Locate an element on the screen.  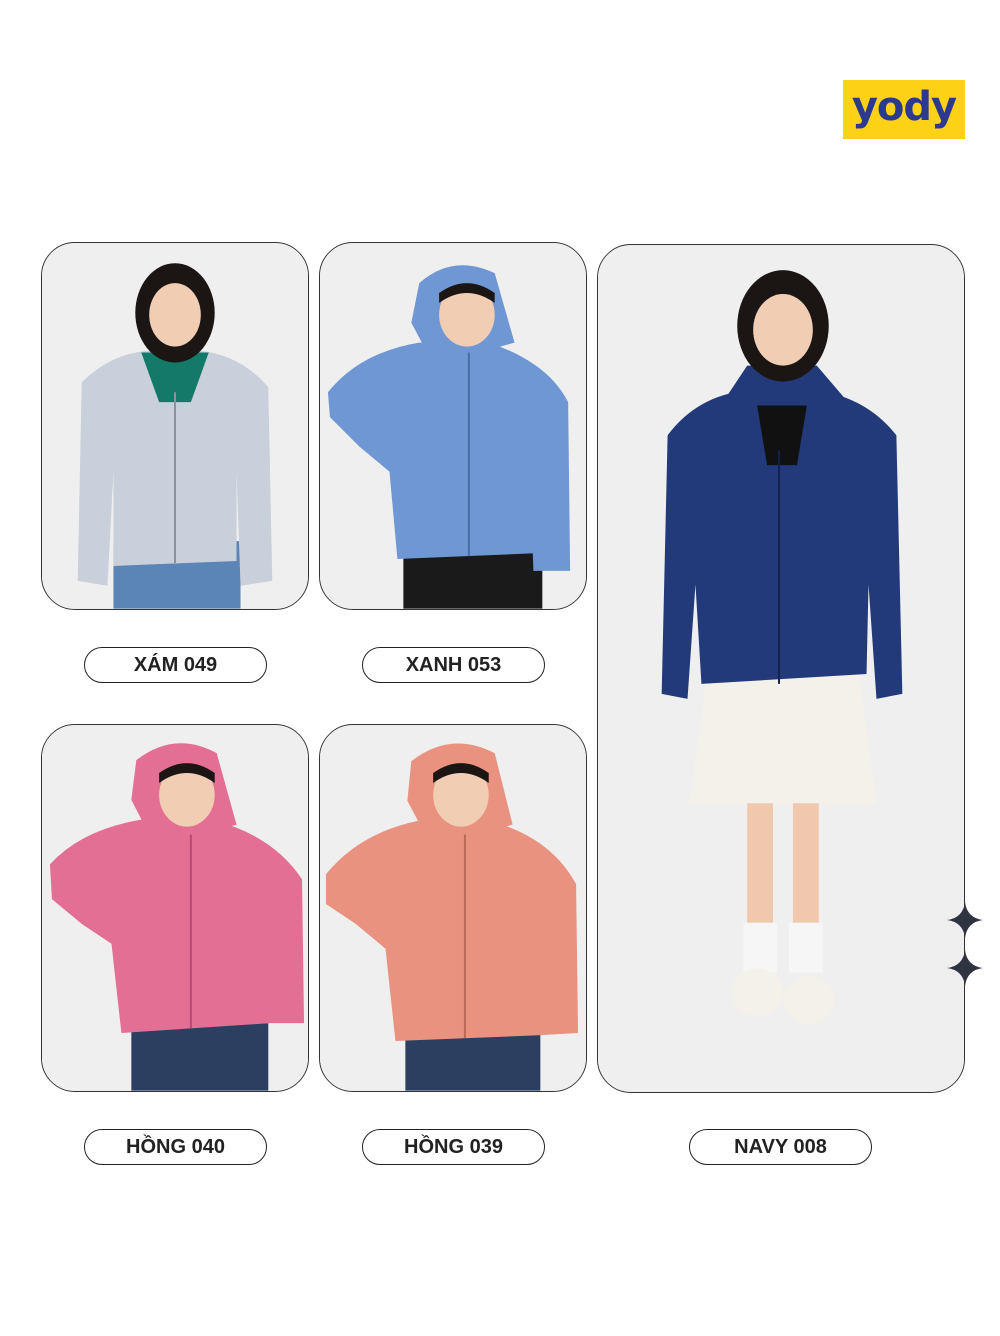
brand-logo: yody is located at coordinates (904, 109).